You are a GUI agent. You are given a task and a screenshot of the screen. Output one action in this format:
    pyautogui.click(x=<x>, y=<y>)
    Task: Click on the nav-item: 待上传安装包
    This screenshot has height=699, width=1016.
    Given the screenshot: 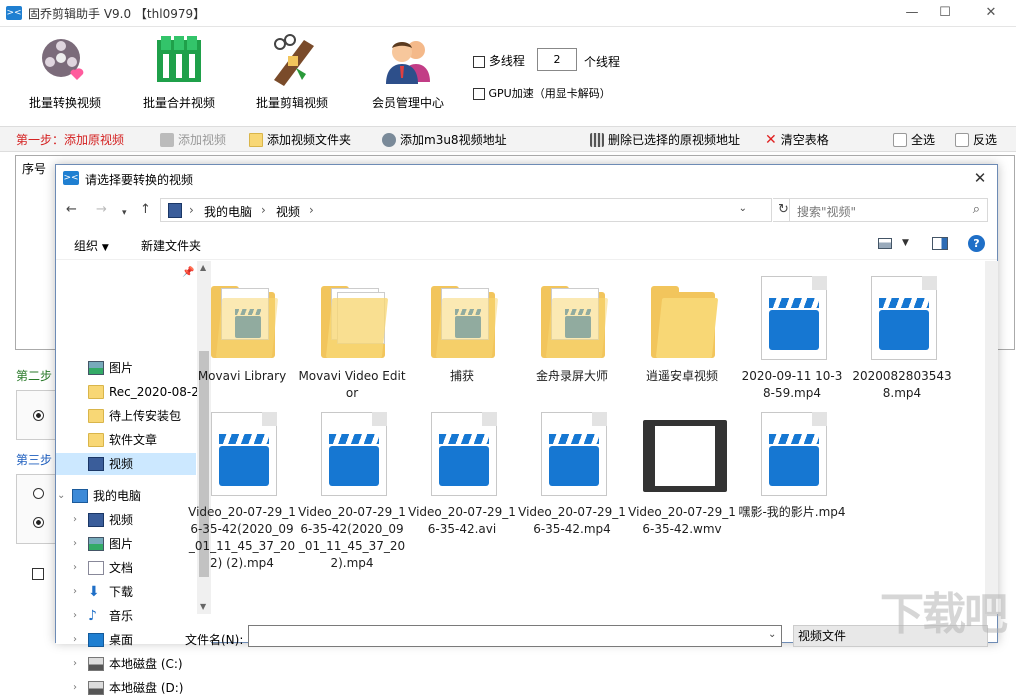 What is the action you would take?
    pyautogui.click(x=126, y=416)
    